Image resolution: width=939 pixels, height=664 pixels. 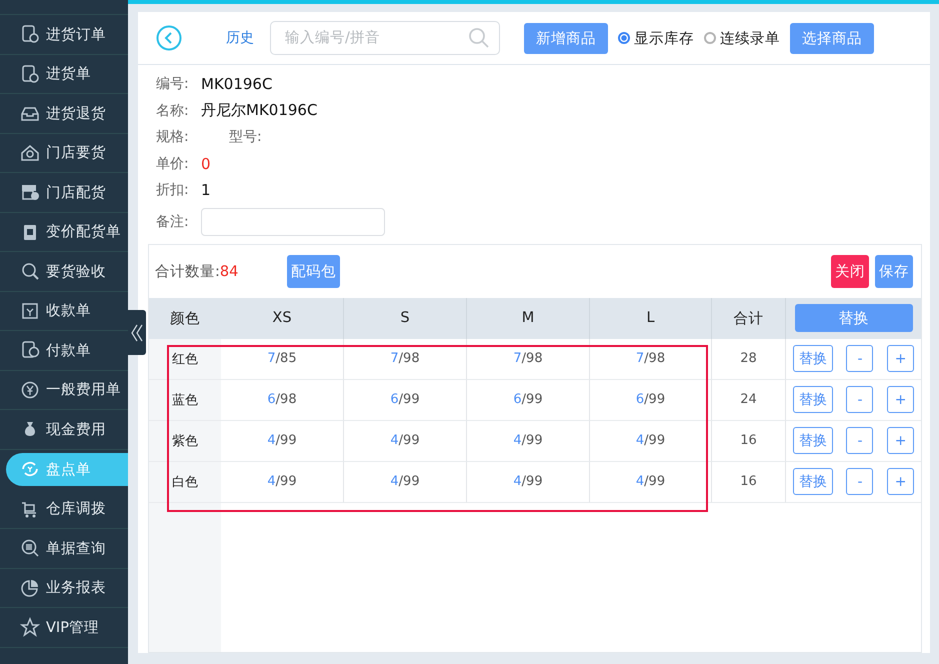 What do you see at coordinates (30, 152) in the screenshot?
I see `house-icon` at bounding box center [30, 152].